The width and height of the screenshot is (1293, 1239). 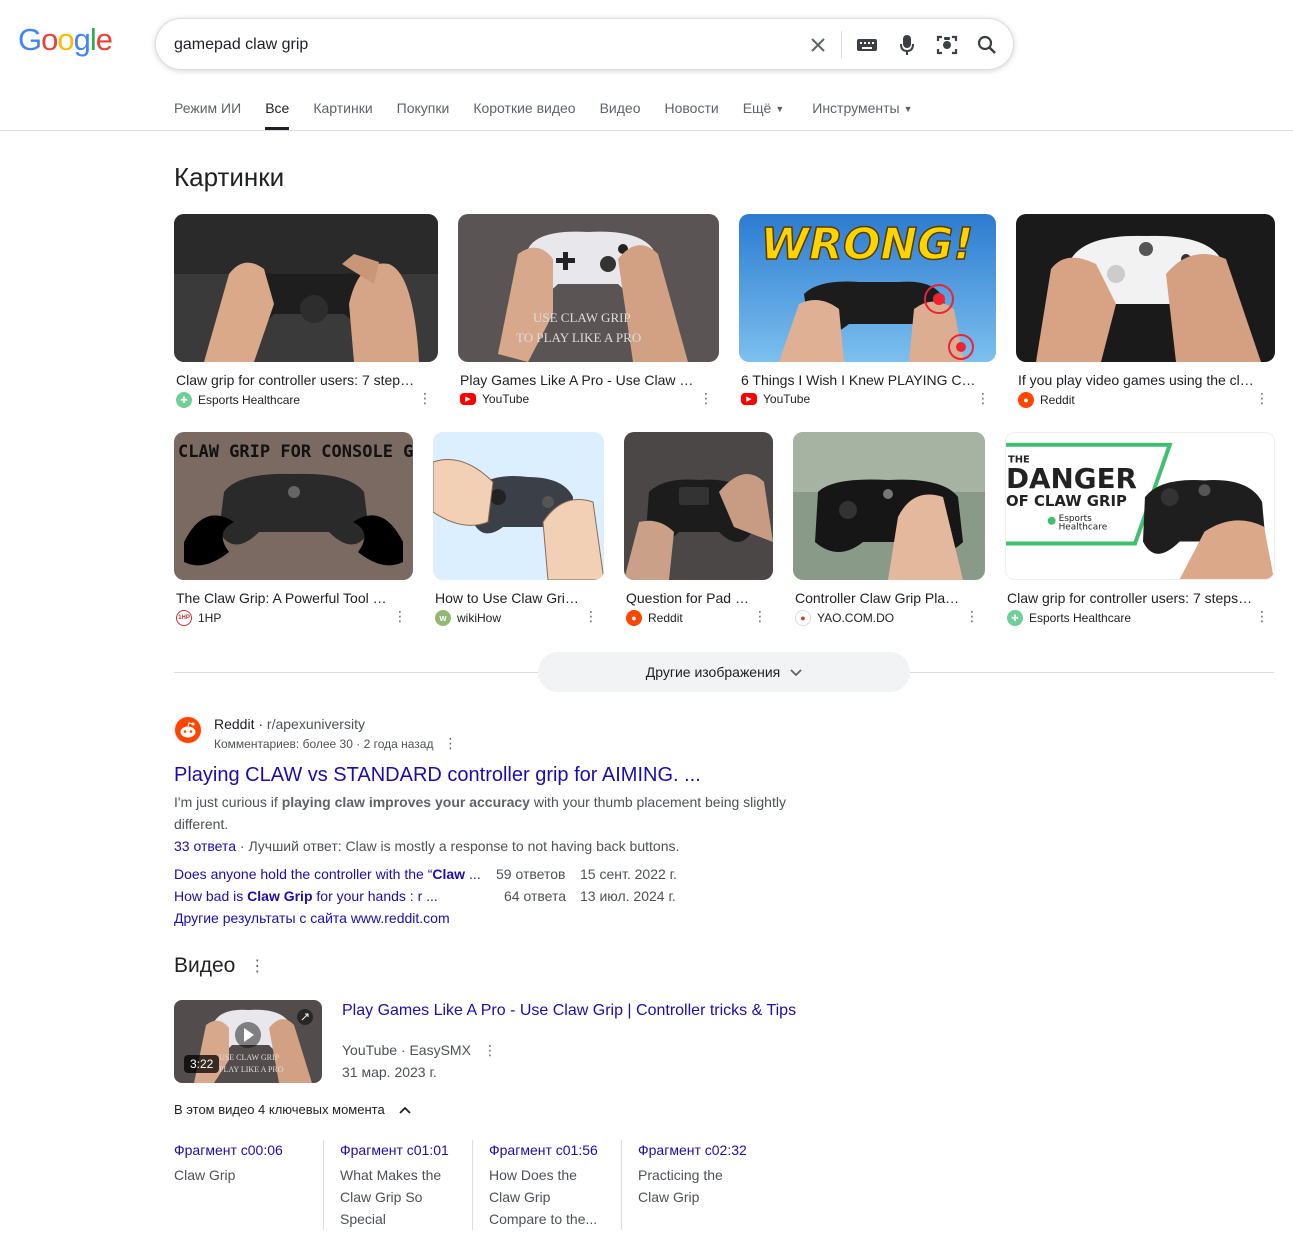 I want to click on key-moment-desc: Claw Grip, so click(x=205, y=1175).